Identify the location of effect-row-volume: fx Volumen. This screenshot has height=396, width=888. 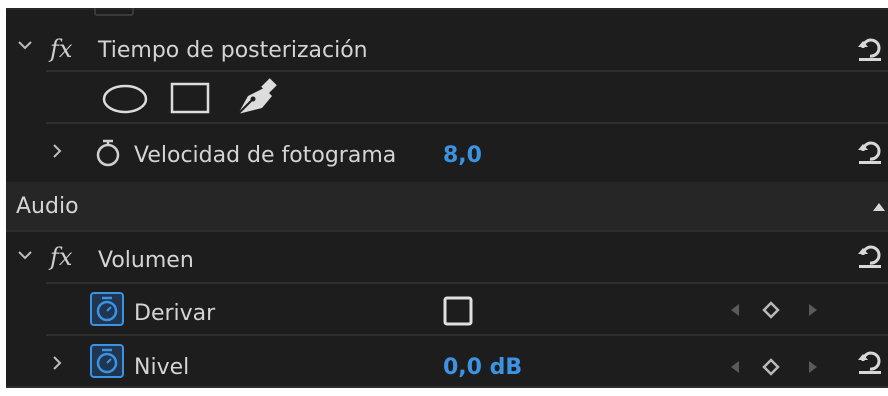
(447, 257).